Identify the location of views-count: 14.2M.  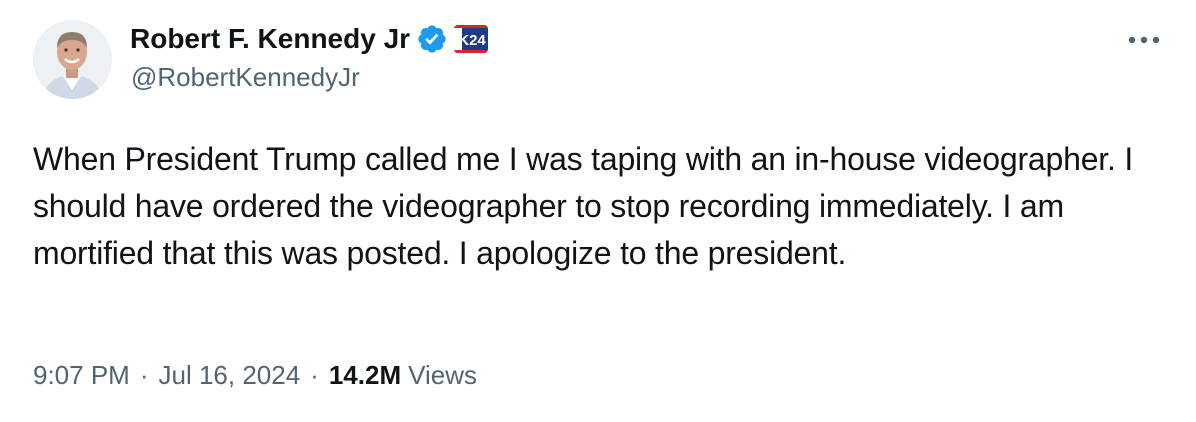
(365, 375).